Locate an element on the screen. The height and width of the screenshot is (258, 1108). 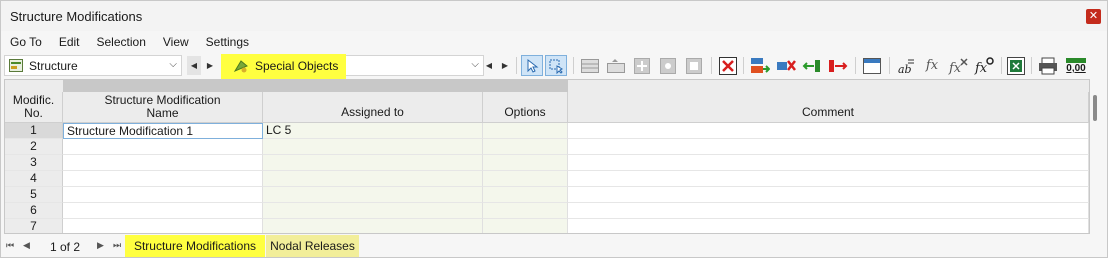
window-icon is located at coordinates (872, 65).